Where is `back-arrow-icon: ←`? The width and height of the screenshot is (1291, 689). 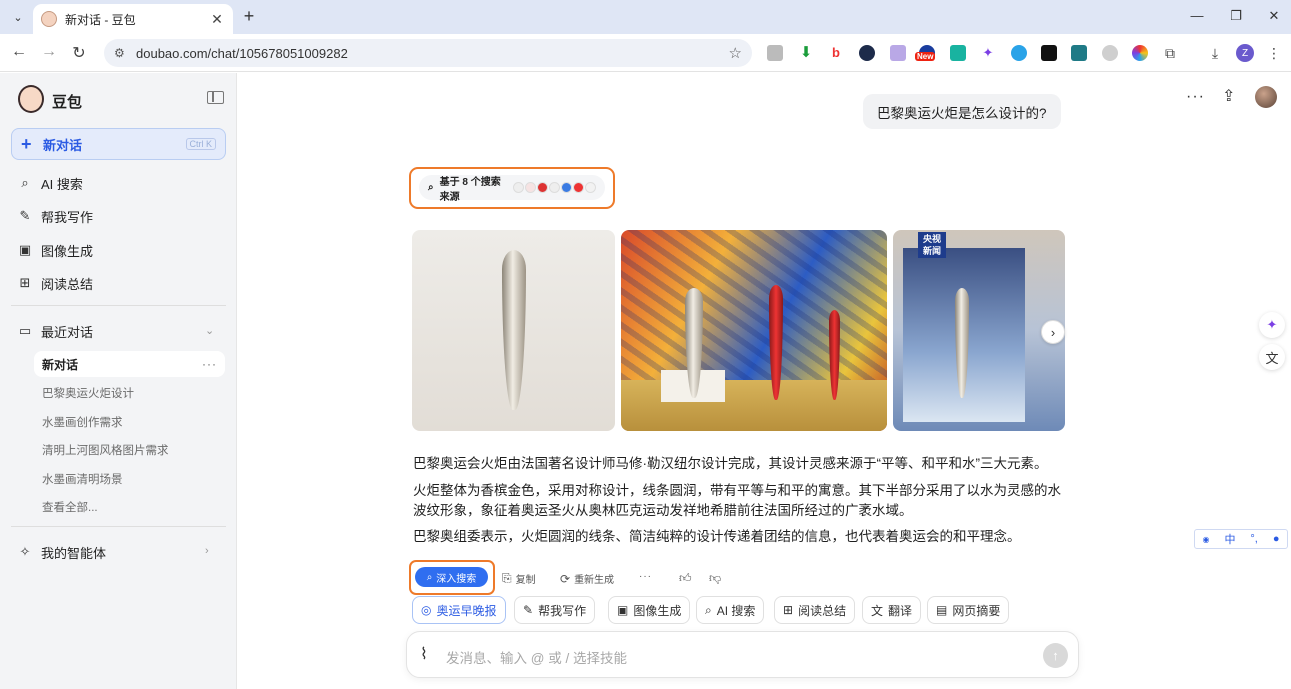
back-arrow-icon: ← is located at coordinates (19, 52).